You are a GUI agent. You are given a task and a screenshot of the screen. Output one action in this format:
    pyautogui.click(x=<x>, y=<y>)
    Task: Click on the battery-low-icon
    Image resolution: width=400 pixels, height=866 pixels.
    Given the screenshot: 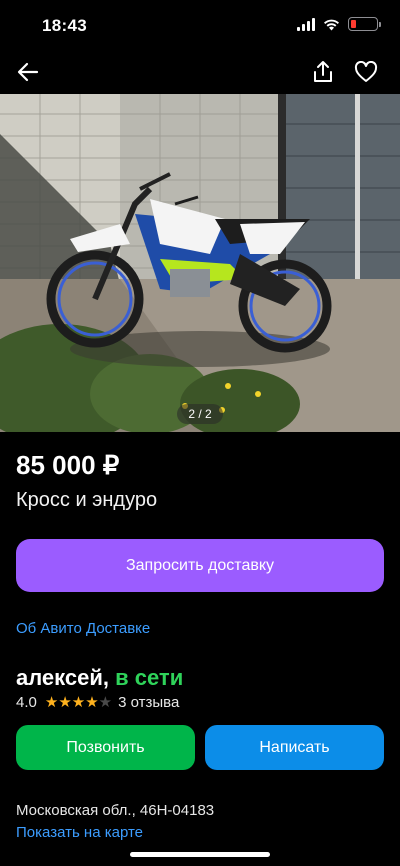 What is the action you would take?
    pyautogui.click(x=364, y=24)
    